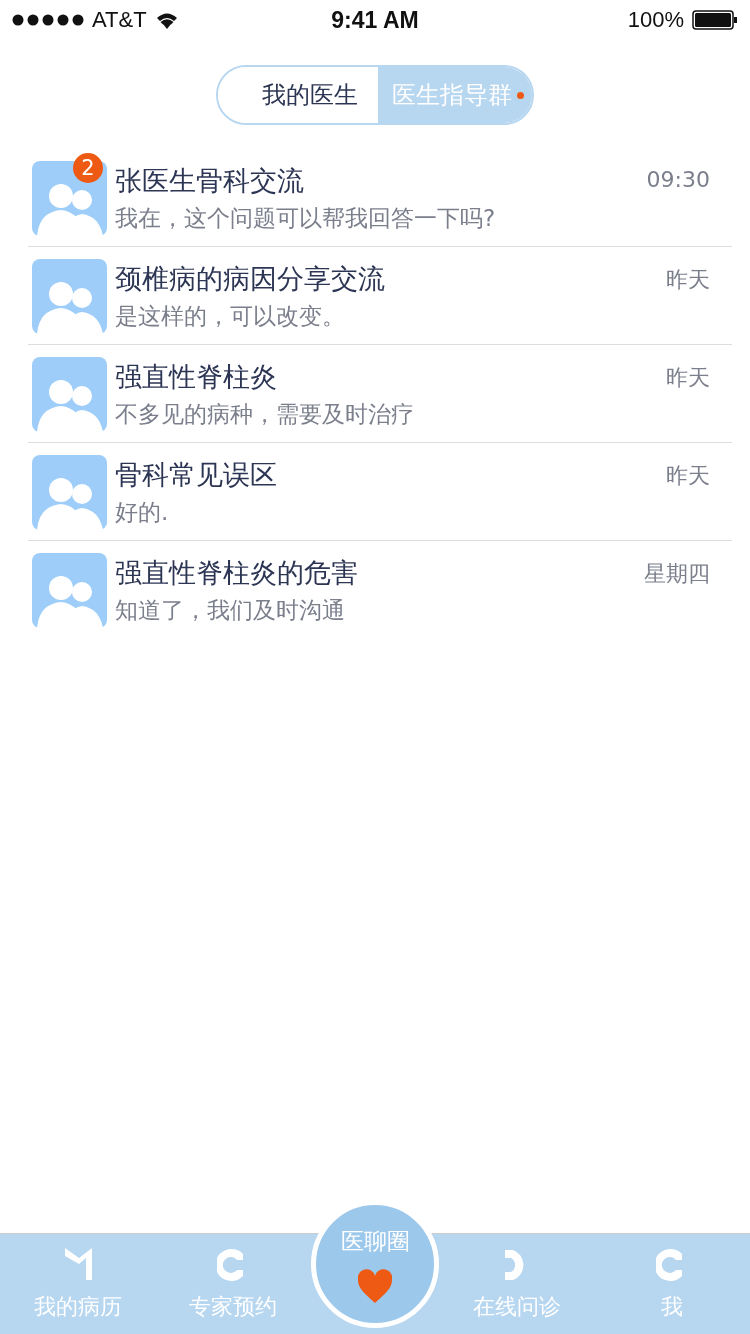 Image resolution: width=750 pixels, height=1334 pixels. What do you see at coordinates (715, 20) in the screenshot?
I see `battery-icon` at bounding box center [715, 20].